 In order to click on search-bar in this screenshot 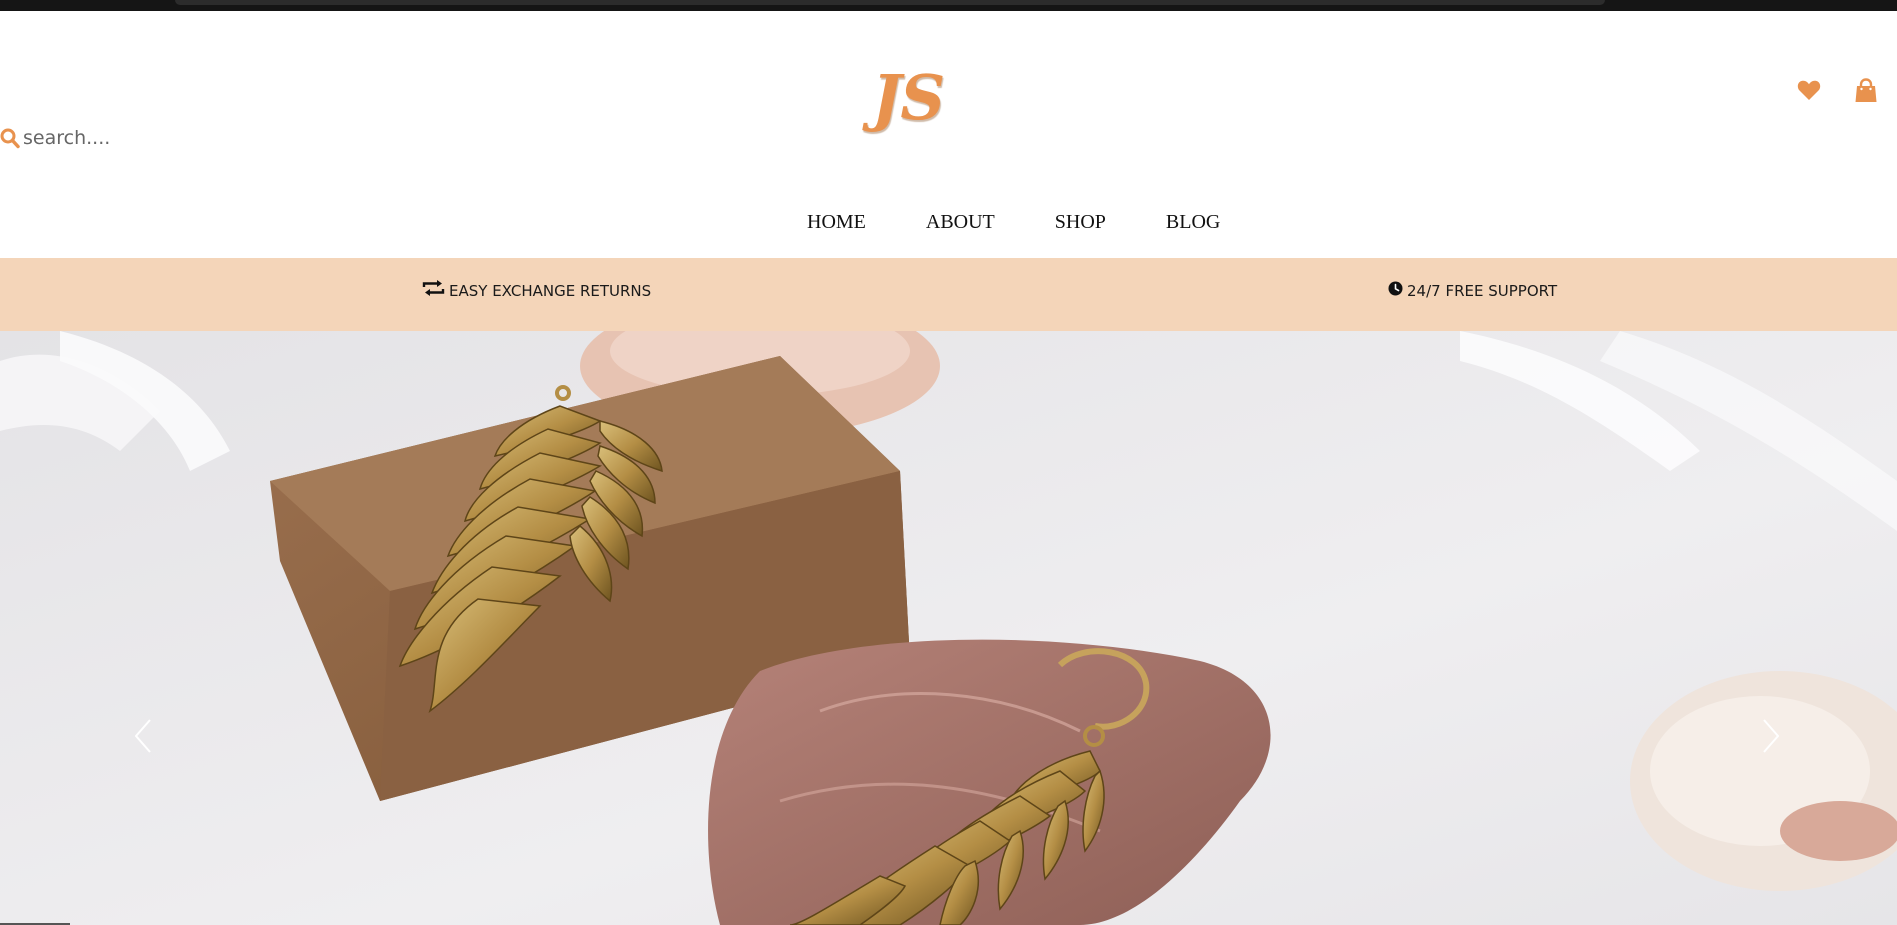, I will do `click(121, 138)`.